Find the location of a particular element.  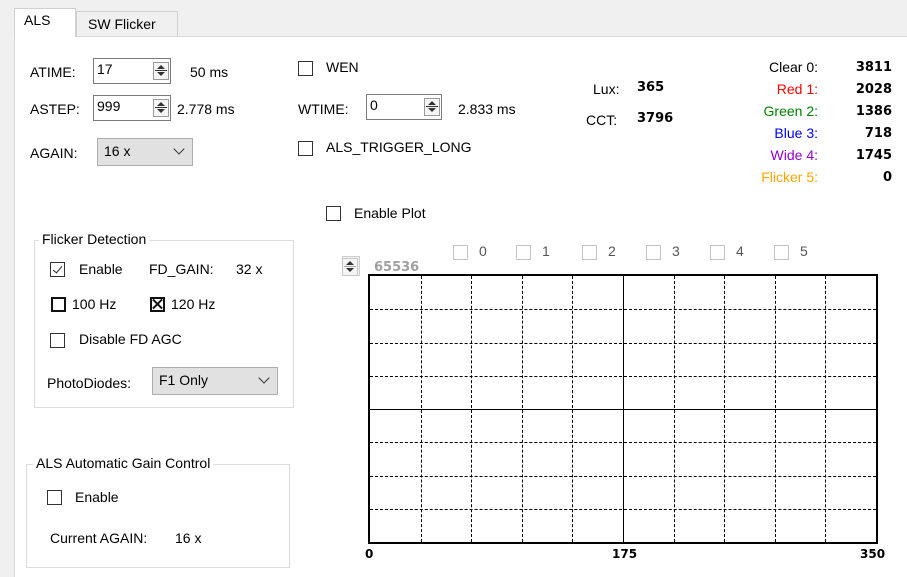

enable-plot-checkbox is located at coordinates (333, 213).